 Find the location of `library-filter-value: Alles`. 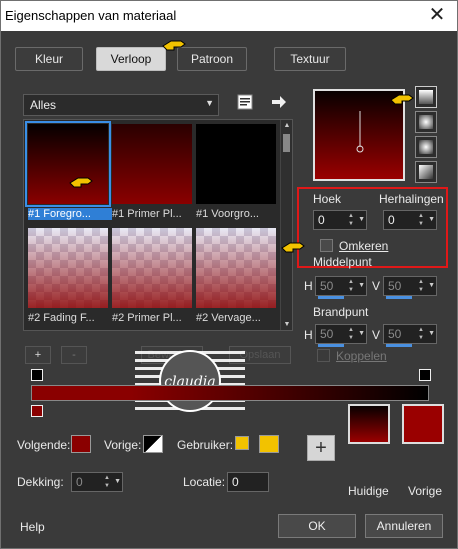

library-filter-value: Alles is located at coordinates (43, 105).